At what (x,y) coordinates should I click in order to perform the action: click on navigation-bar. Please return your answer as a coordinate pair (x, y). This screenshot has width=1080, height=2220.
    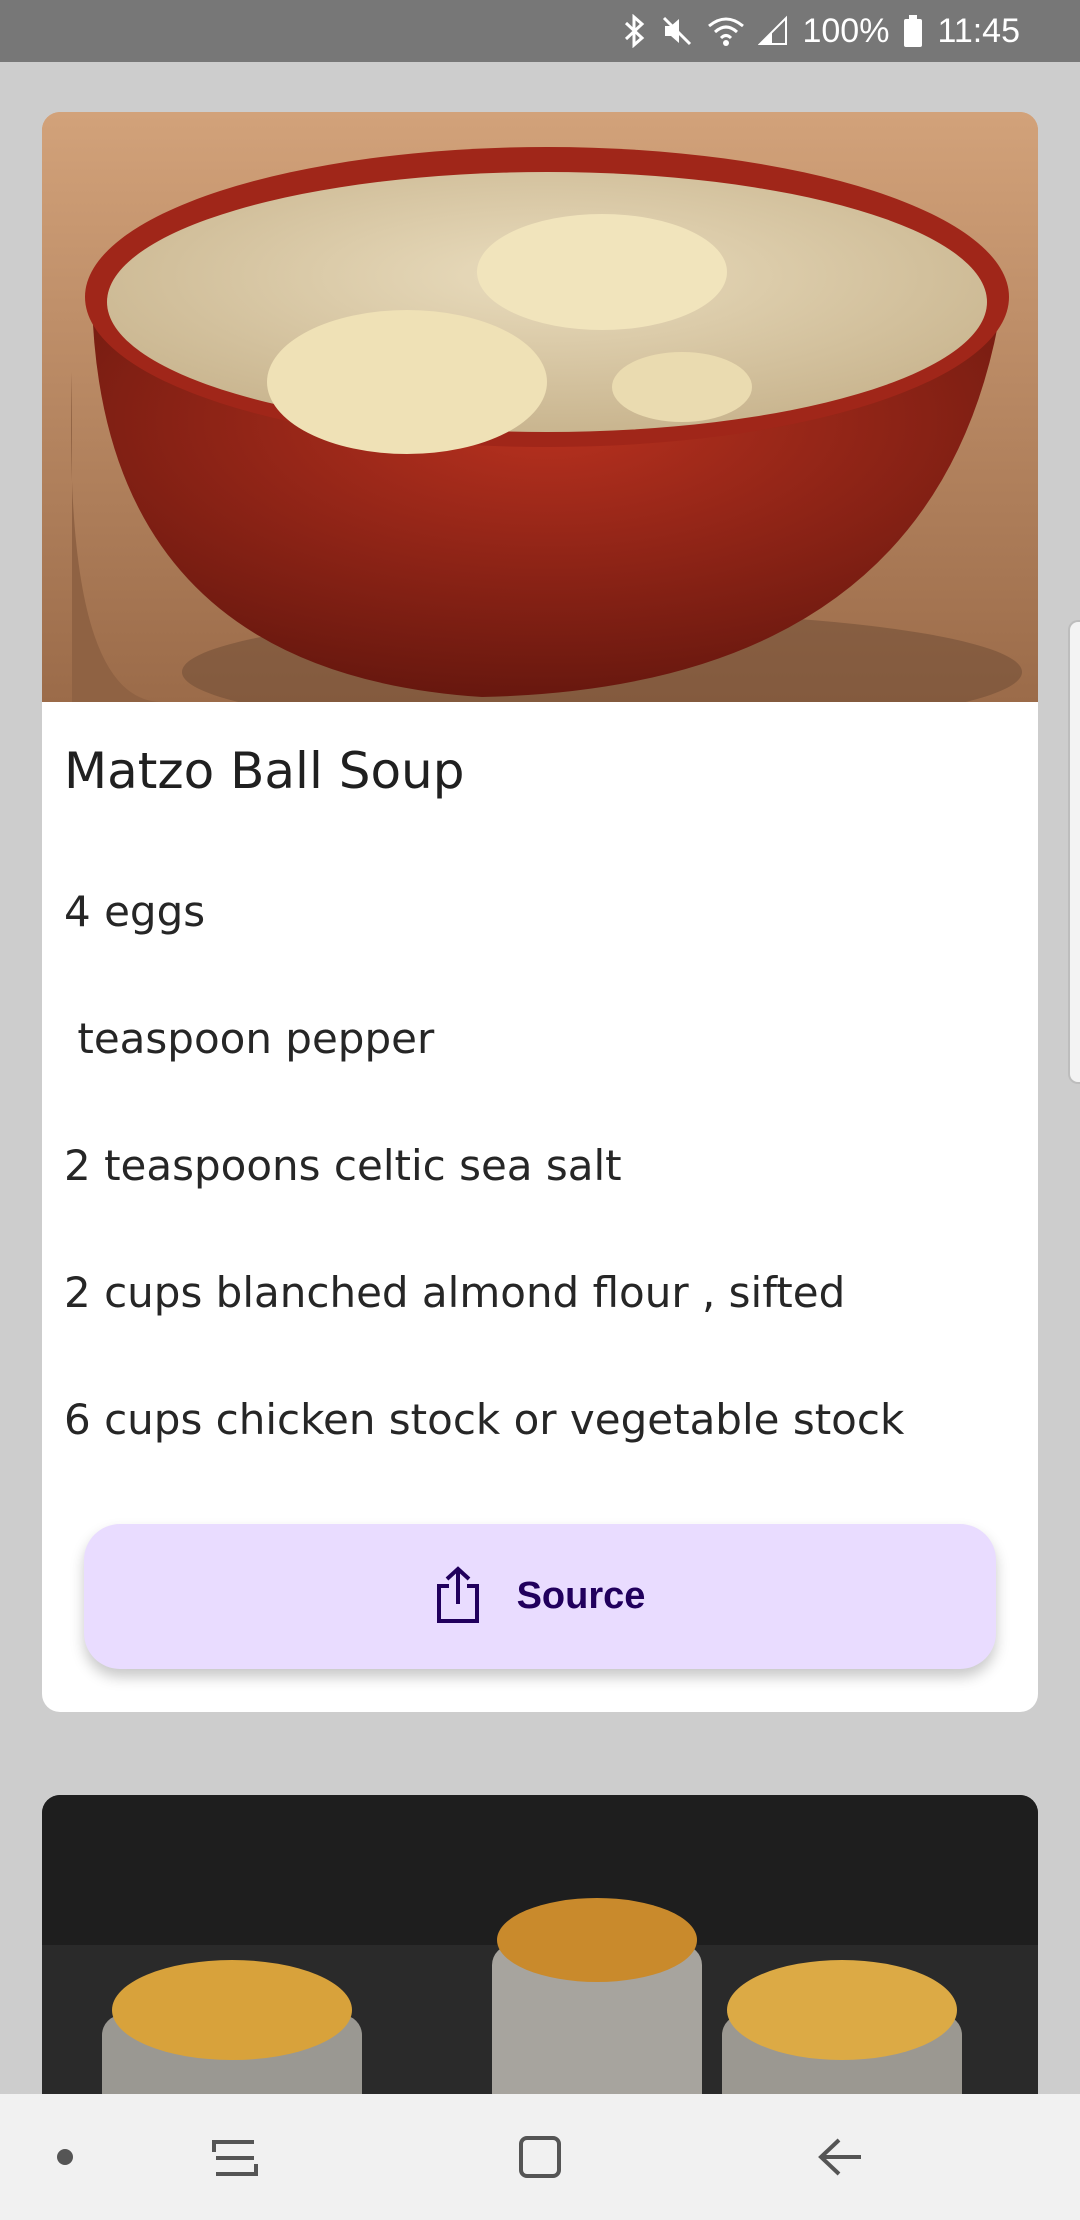
    Looking at the image, I should click on (540, 2157).